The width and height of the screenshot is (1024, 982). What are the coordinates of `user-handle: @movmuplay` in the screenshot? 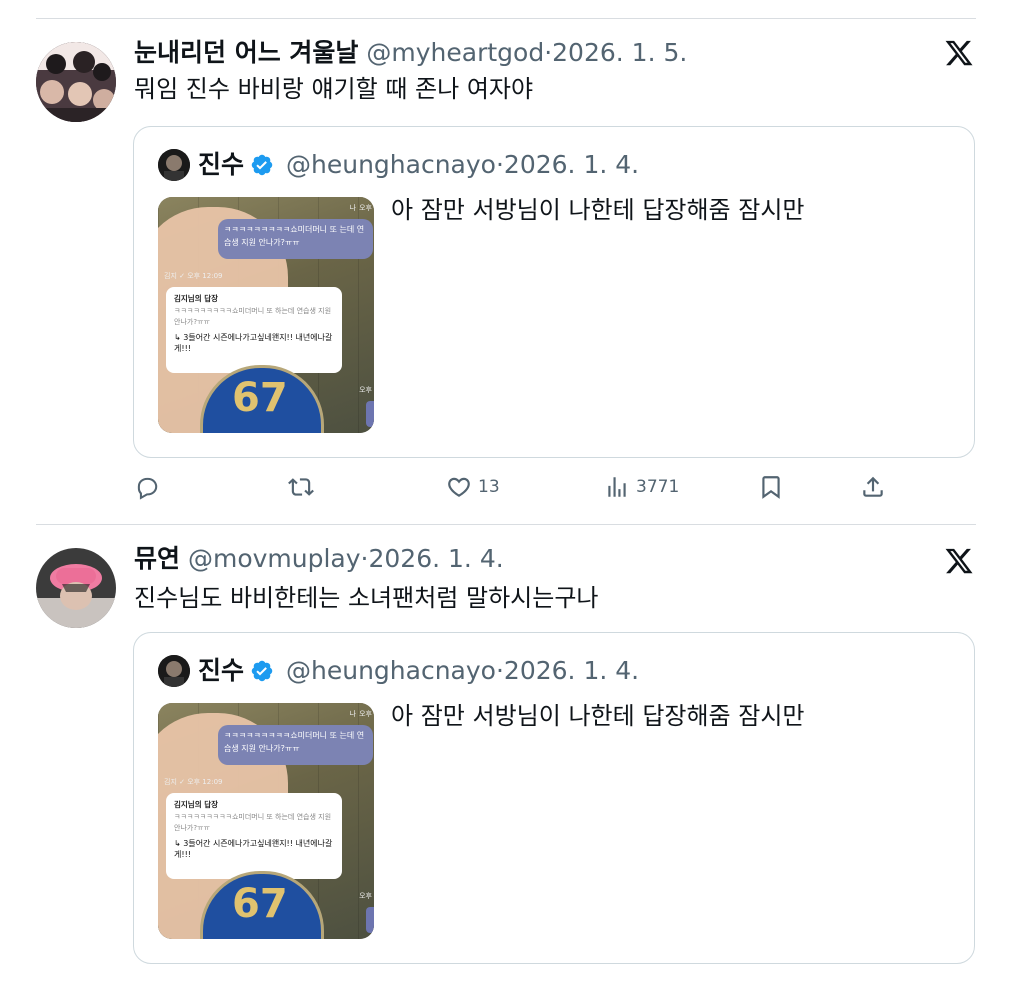 It's located at (274, 558).